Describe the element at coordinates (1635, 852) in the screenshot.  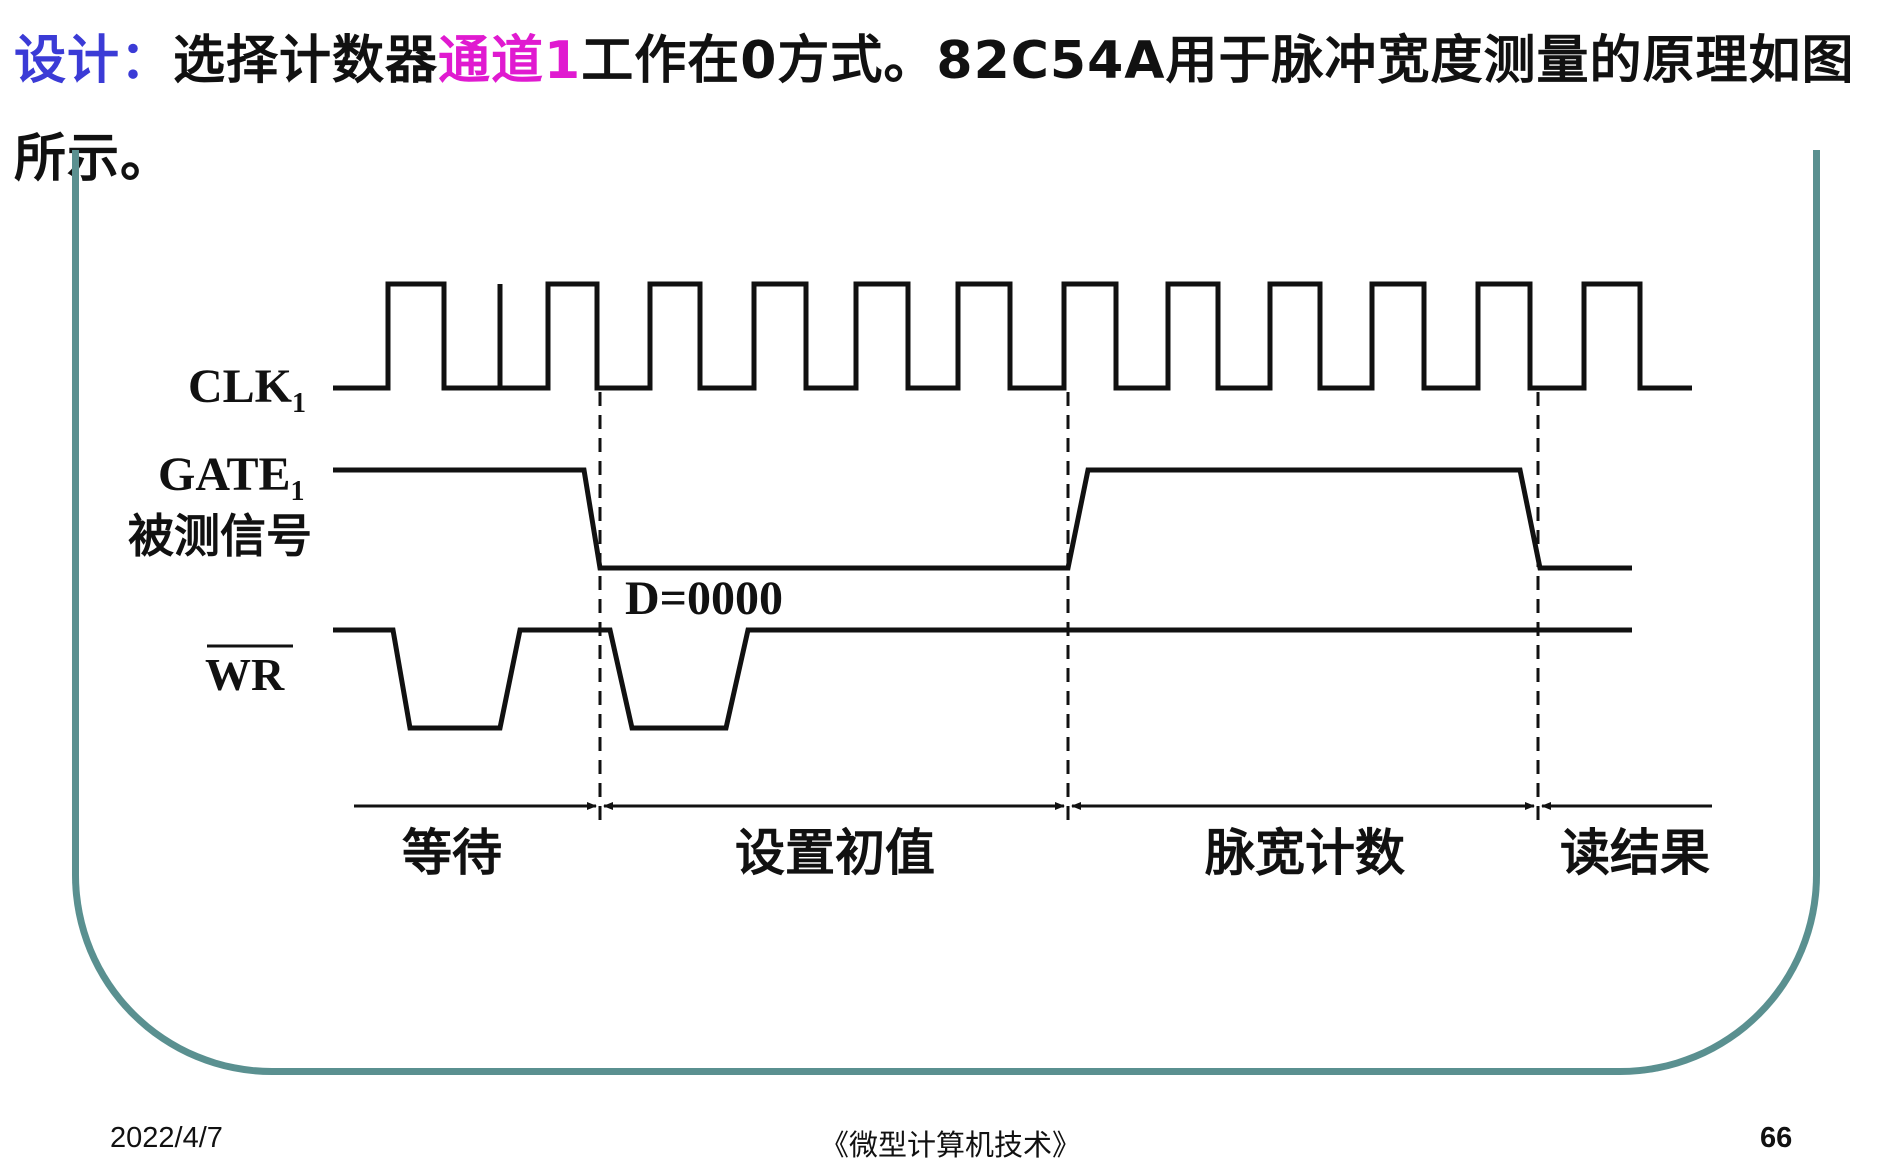
I see `phase-label-read: 读结果` at that location.